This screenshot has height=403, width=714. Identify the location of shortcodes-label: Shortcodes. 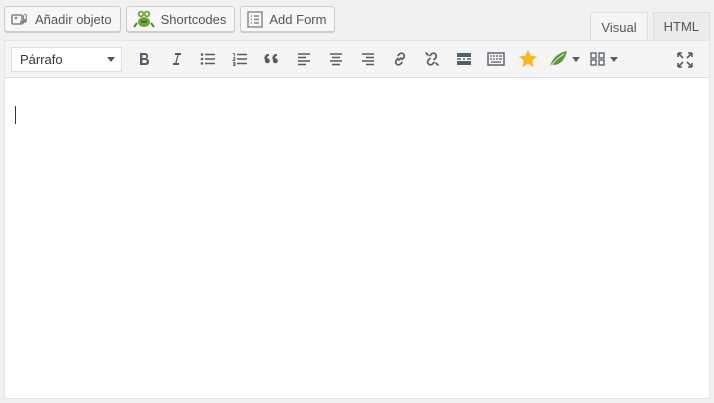
(193, 19).